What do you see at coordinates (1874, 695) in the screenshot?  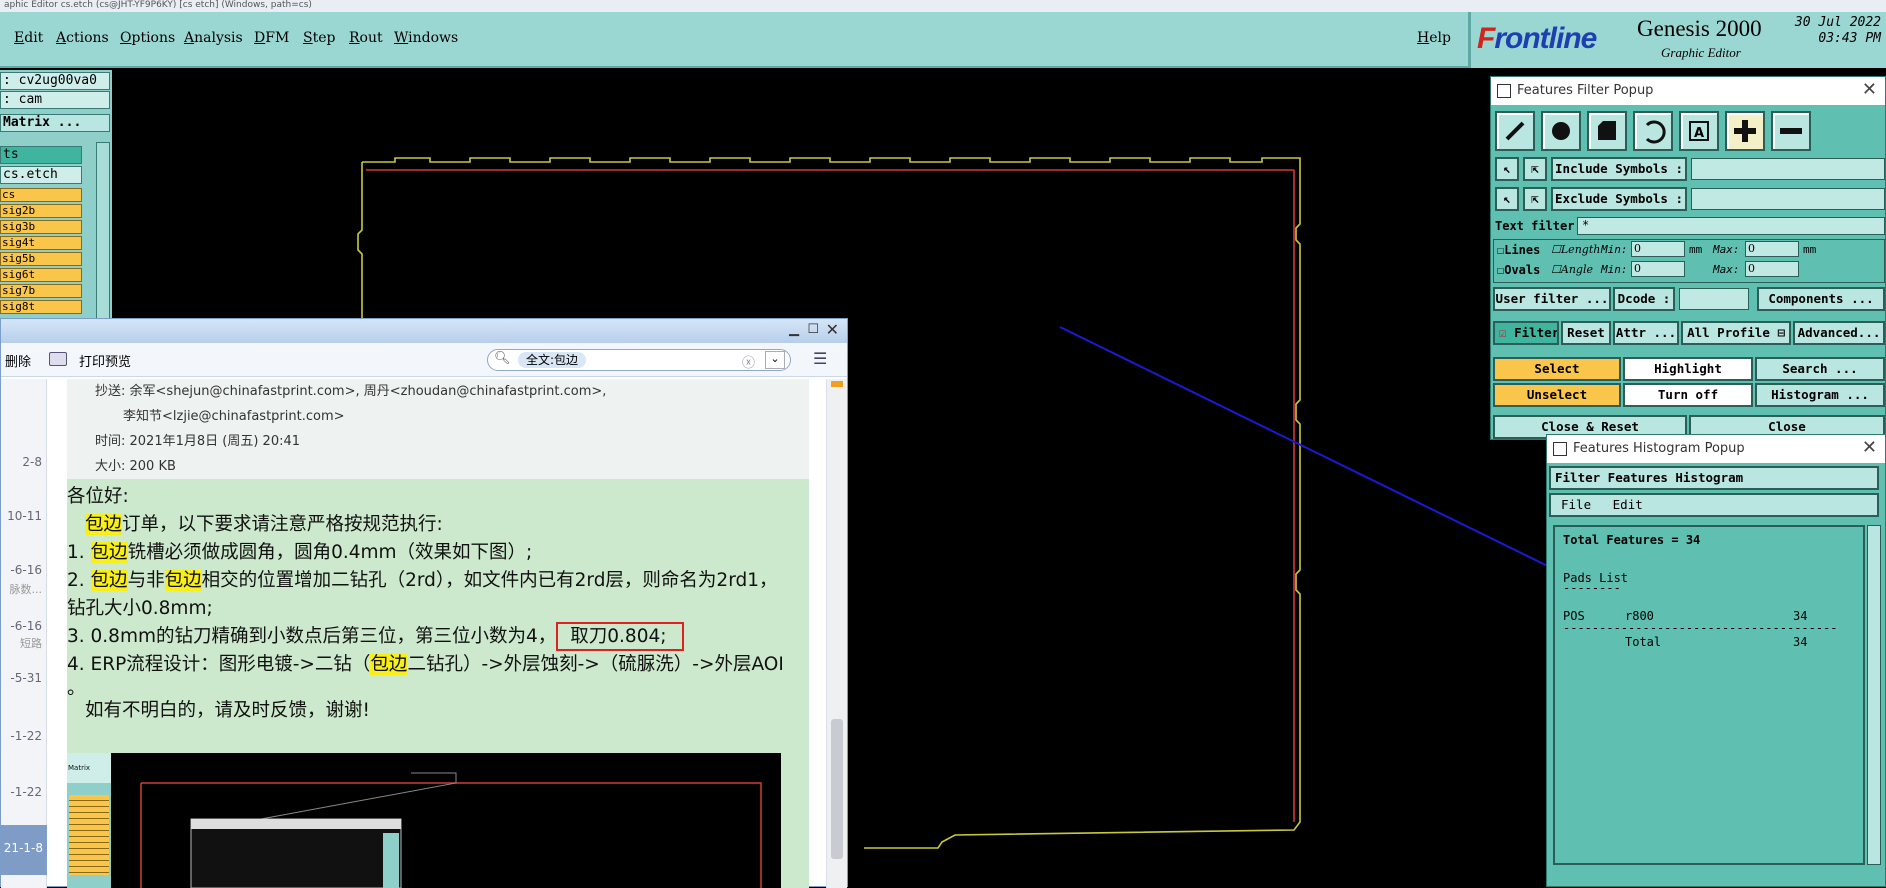 I see `histogram-scrollbar` at bounding box center [1874, 695].